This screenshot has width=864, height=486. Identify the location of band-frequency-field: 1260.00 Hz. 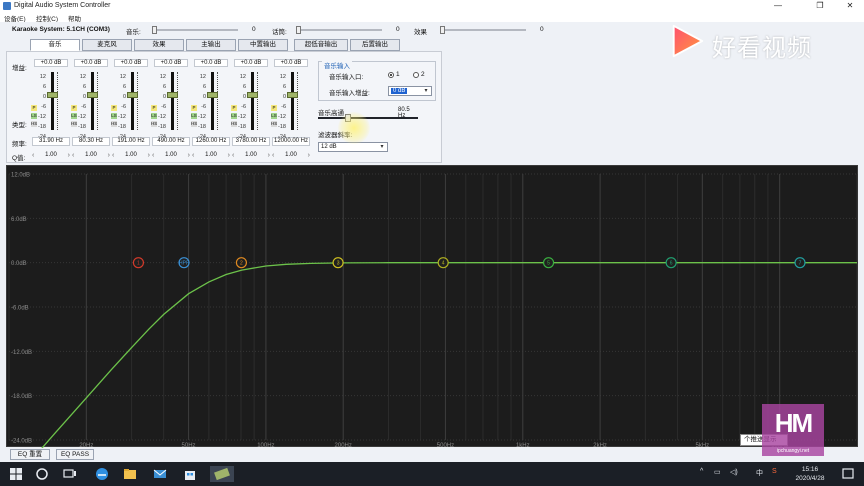
(211, 141).